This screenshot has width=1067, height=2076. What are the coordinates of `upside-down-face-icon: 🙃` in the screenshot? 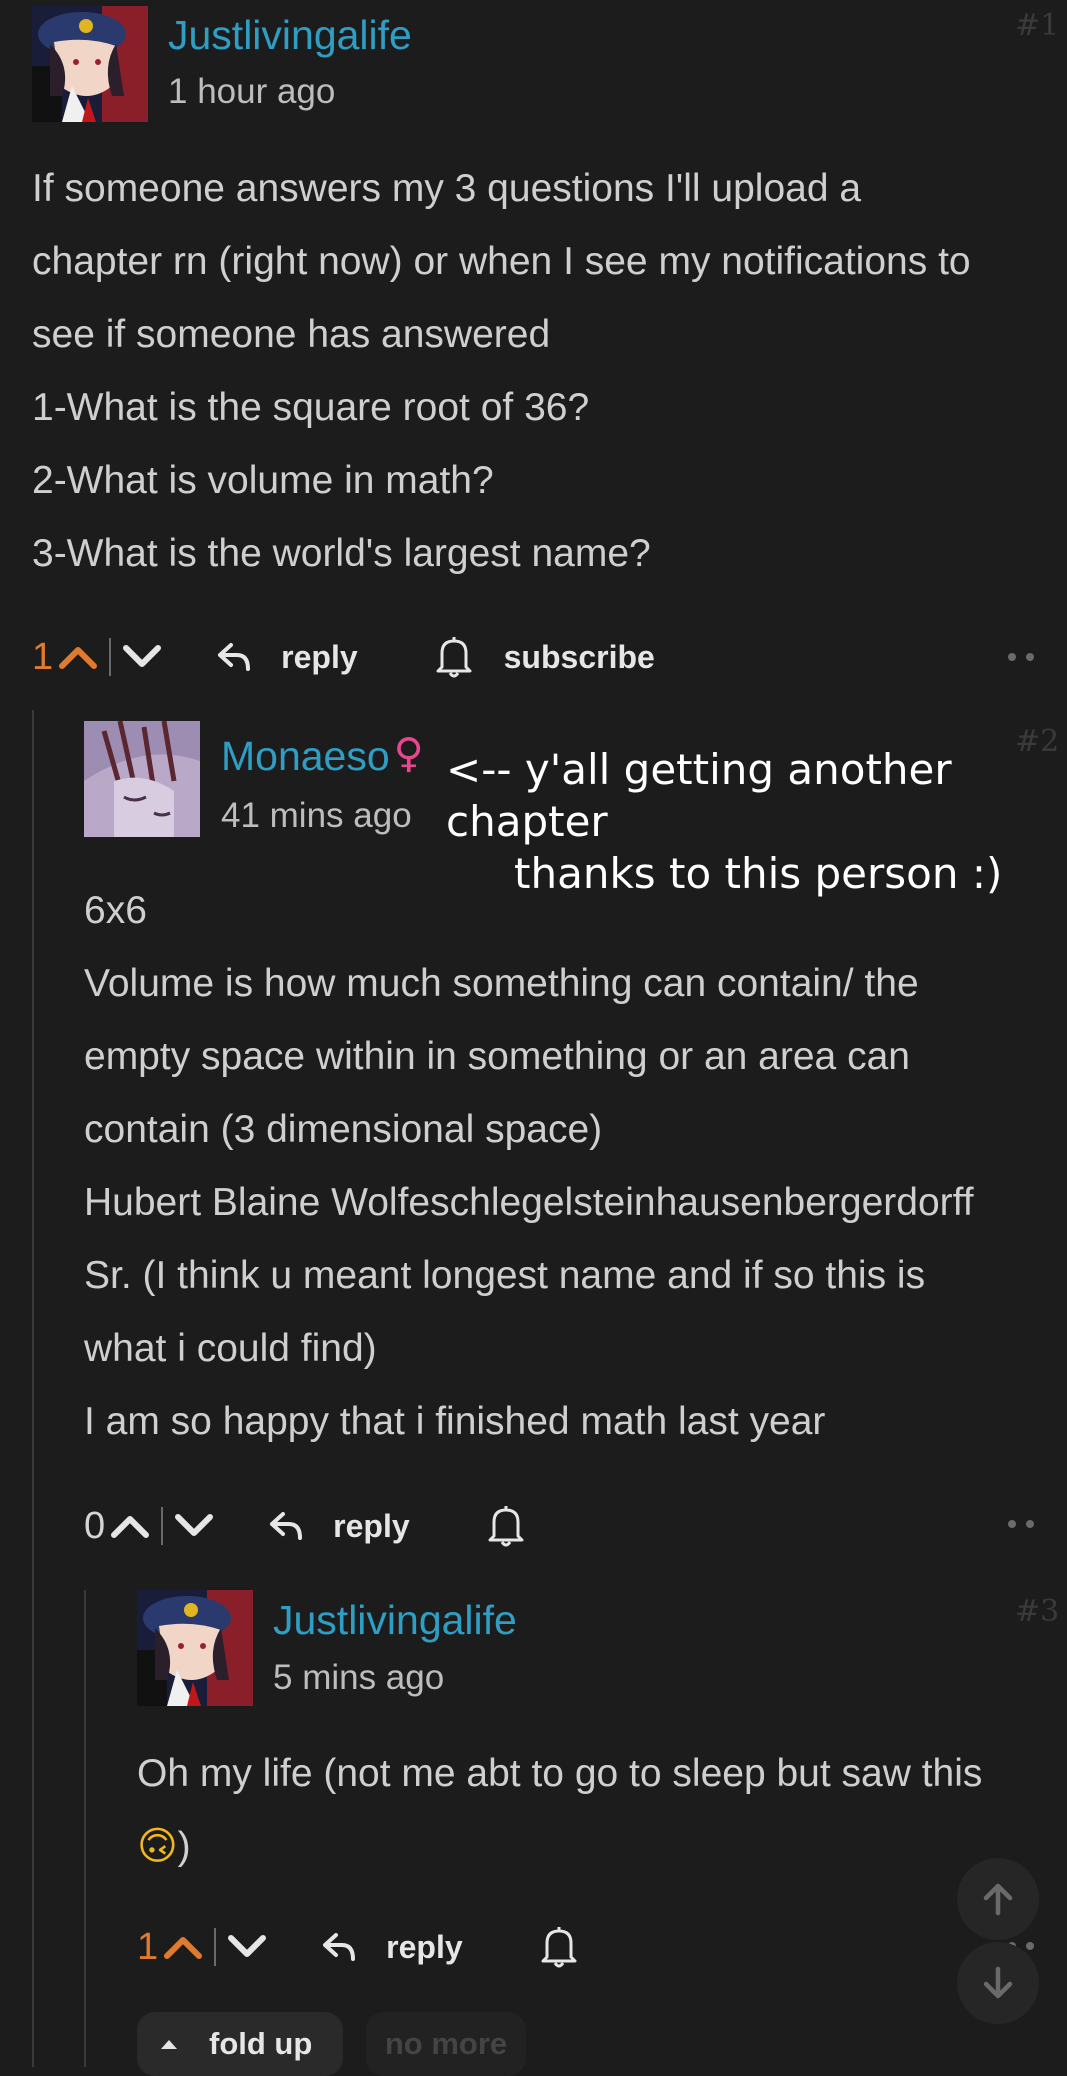 It's located at (157, 1846).